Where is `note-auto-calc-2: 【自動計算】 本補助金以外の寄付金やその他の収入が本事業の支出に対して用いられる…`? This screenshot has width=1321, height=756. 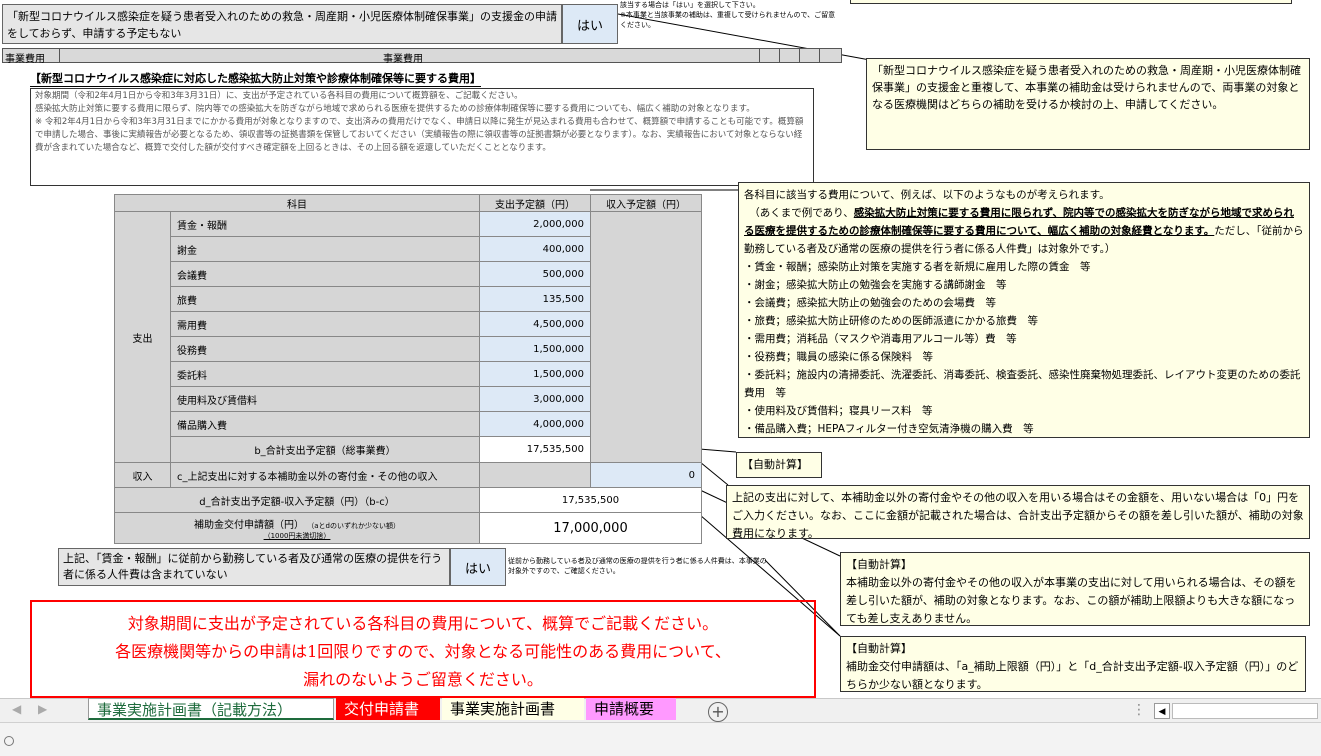 note-auto-calc-2: 【自動計算】 本補助金以外の寄付金やその他の収入が本事業の支出に対して用いられる… is located at coordinates (1075, 589).